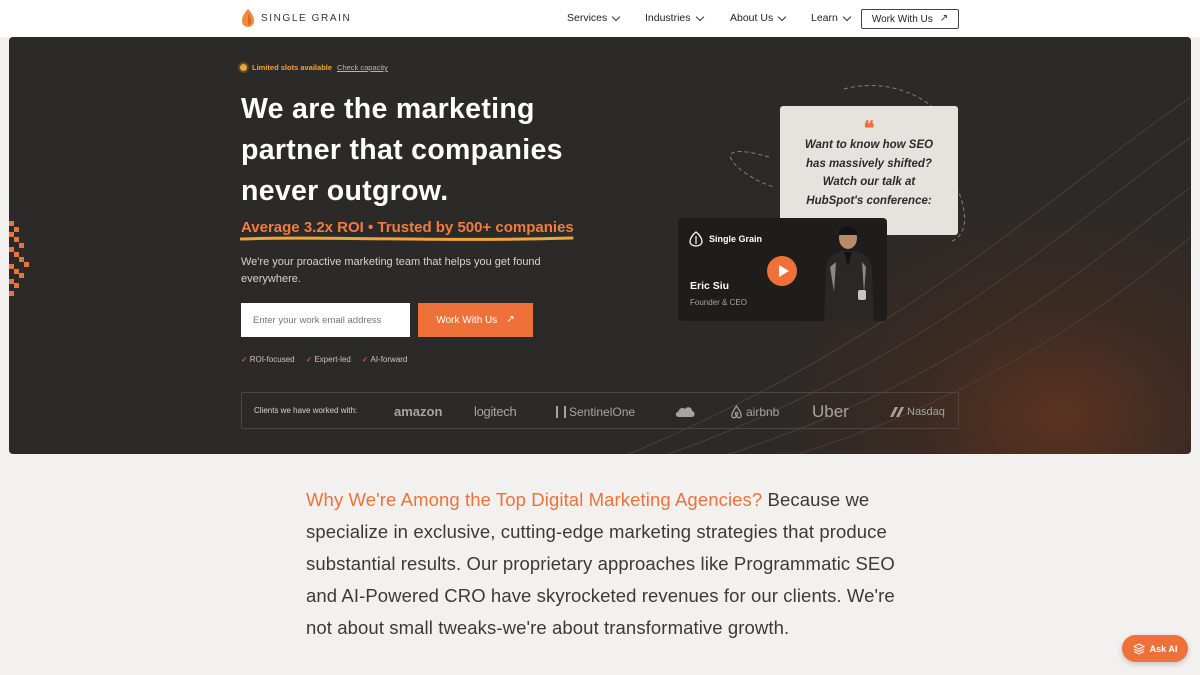 The height and width of the screenshot is (675, 1200). I want to click on nav-work-with-us-button: Work With Us ↗, so click(910, 19).